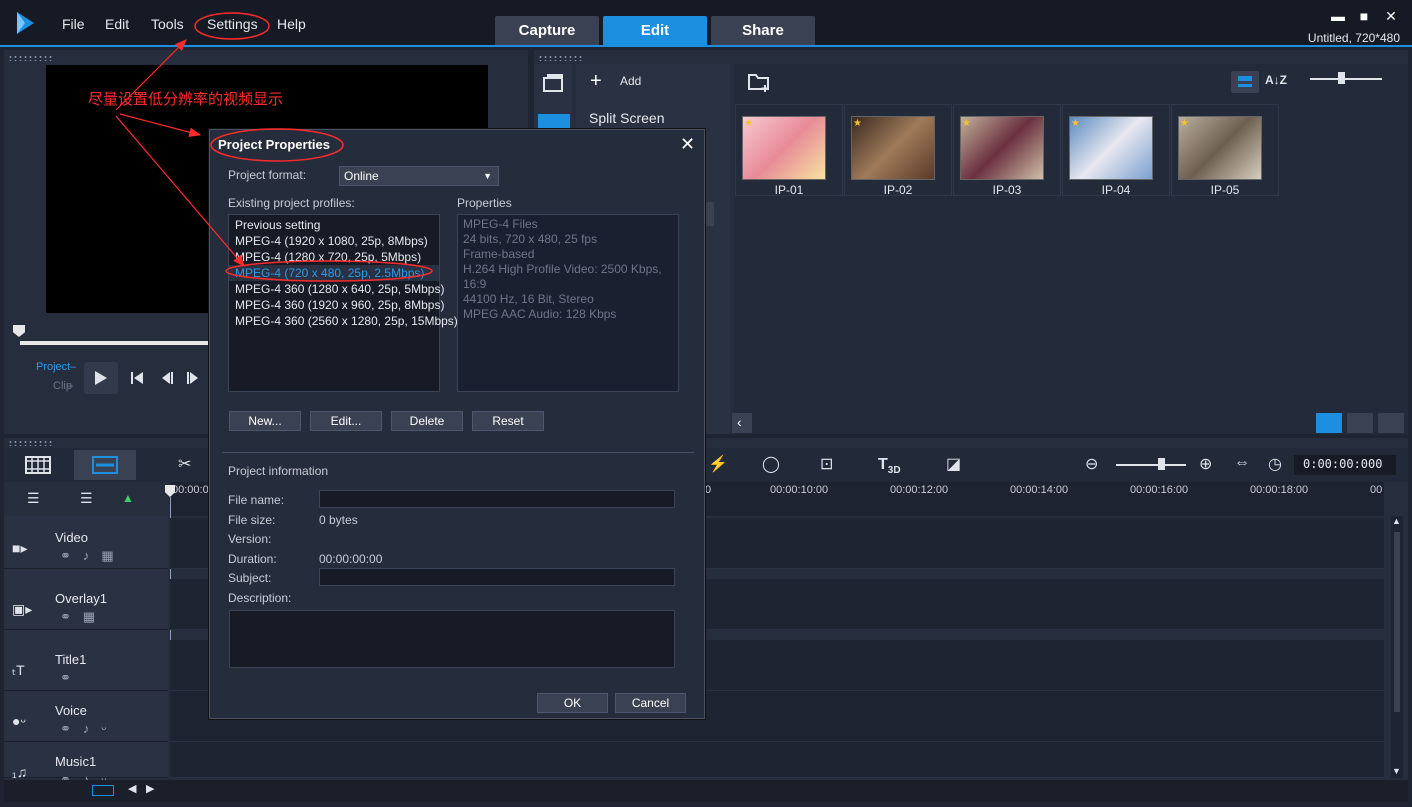 Image resolution: width=1412 pixels, height=807 pixels. What do you see at coordinates (1360, 423) in the screenshot?
I see `layout-option-2-button` at bounding box center [1360, 423].